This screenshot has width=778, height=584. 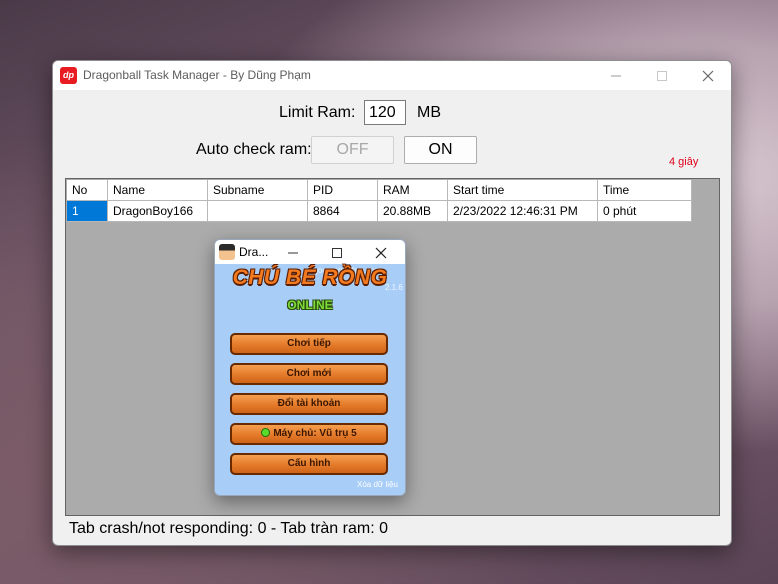 What do you see at coordinates (68, 75) in the screenshot?
I see `app-logo-icon: dp` at bounding box center [68, 75].